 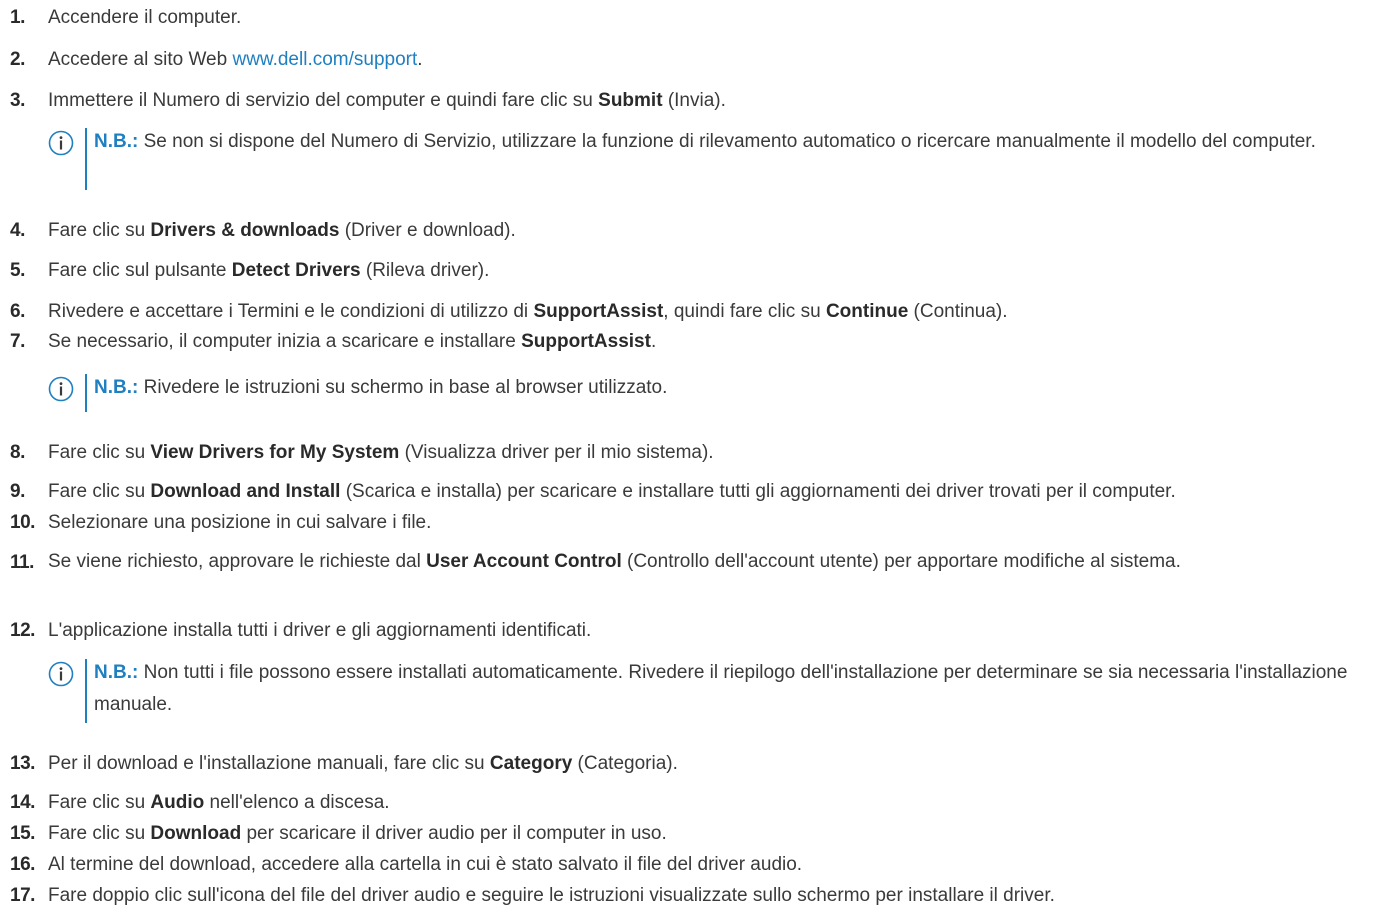 I want to click on step-number: 5., so click(x=17, y=270).